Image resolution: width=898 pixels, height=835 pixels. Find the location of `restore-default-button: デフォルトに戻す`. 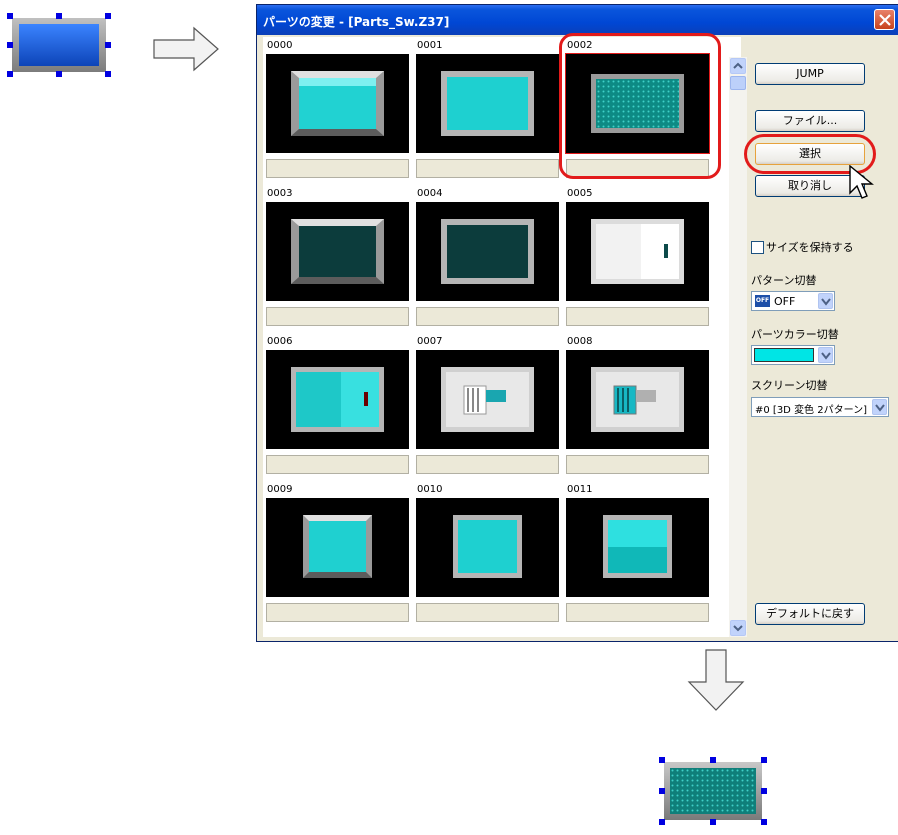

restore-default-button: デフォルトに戻す is located at coordinates (810, 614).